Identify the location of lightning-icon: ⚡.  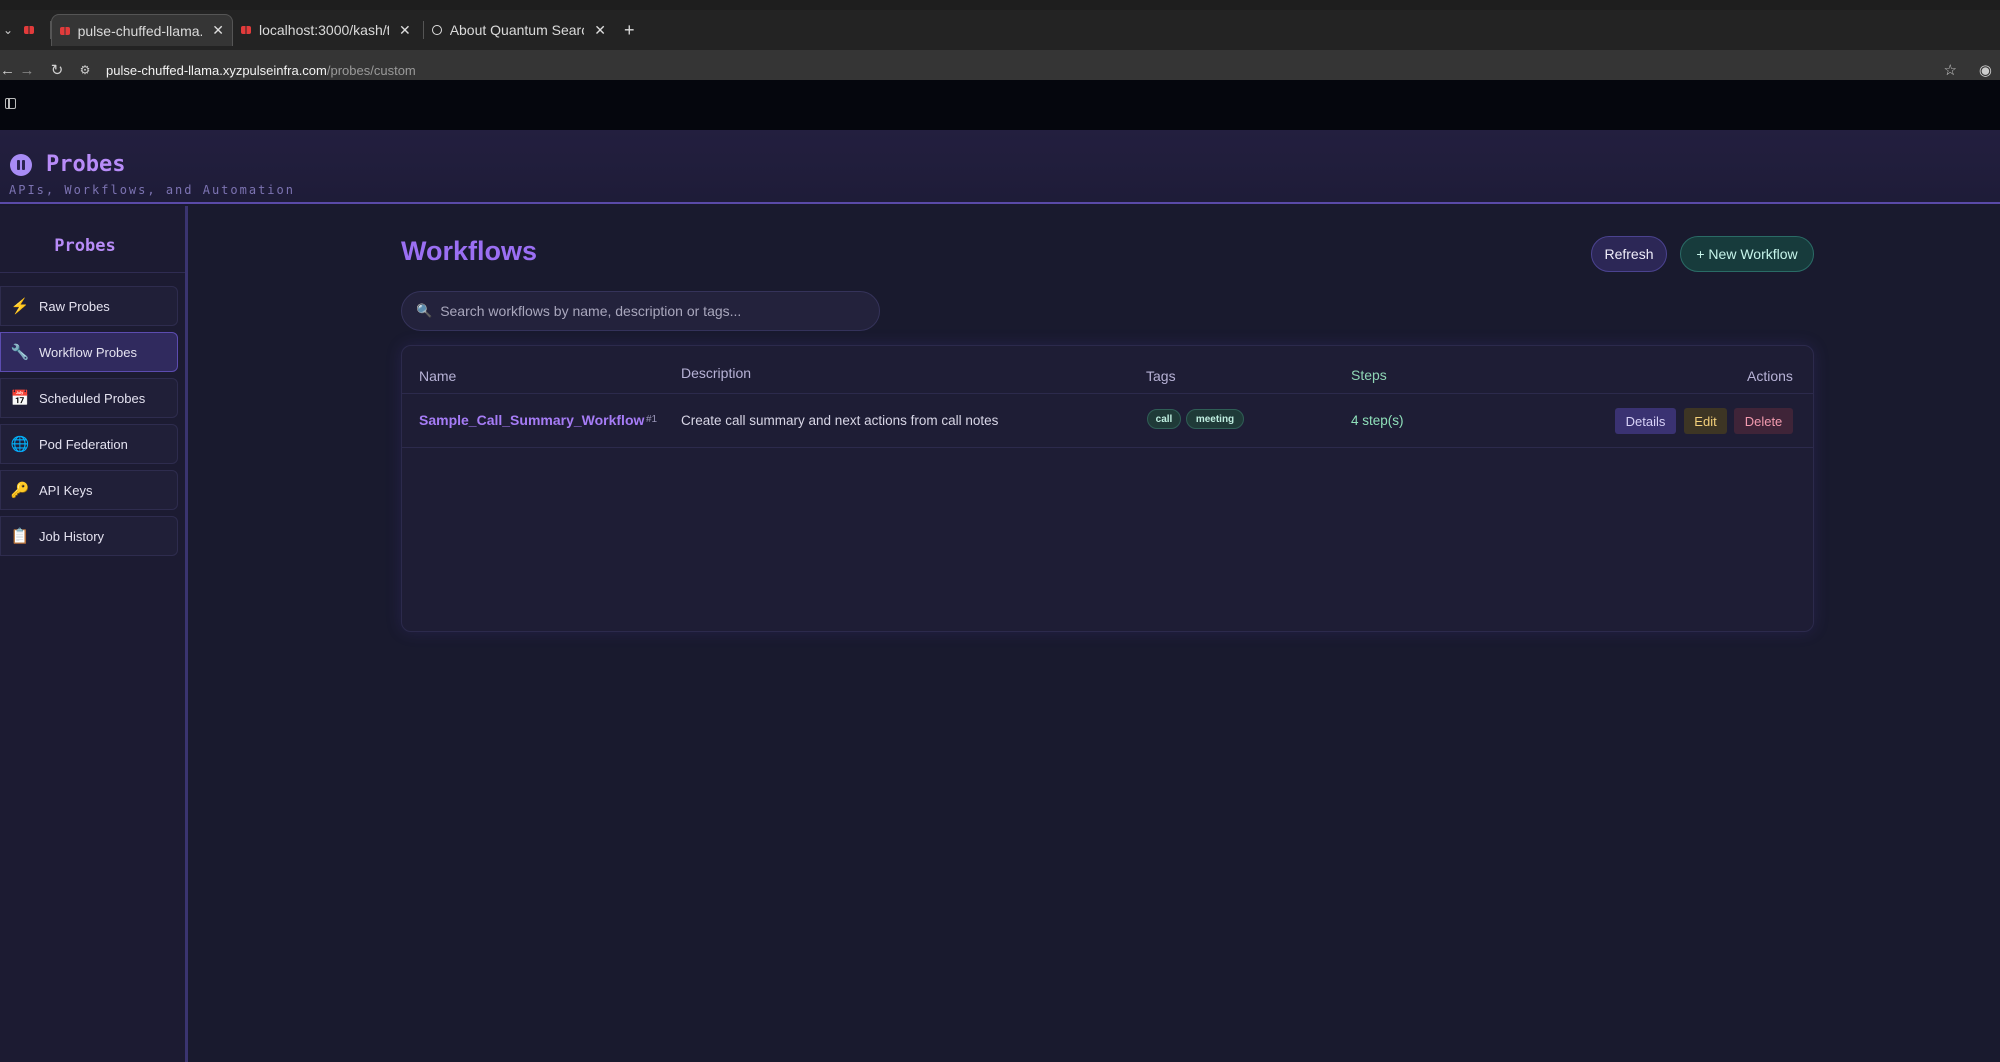
(20, 306).